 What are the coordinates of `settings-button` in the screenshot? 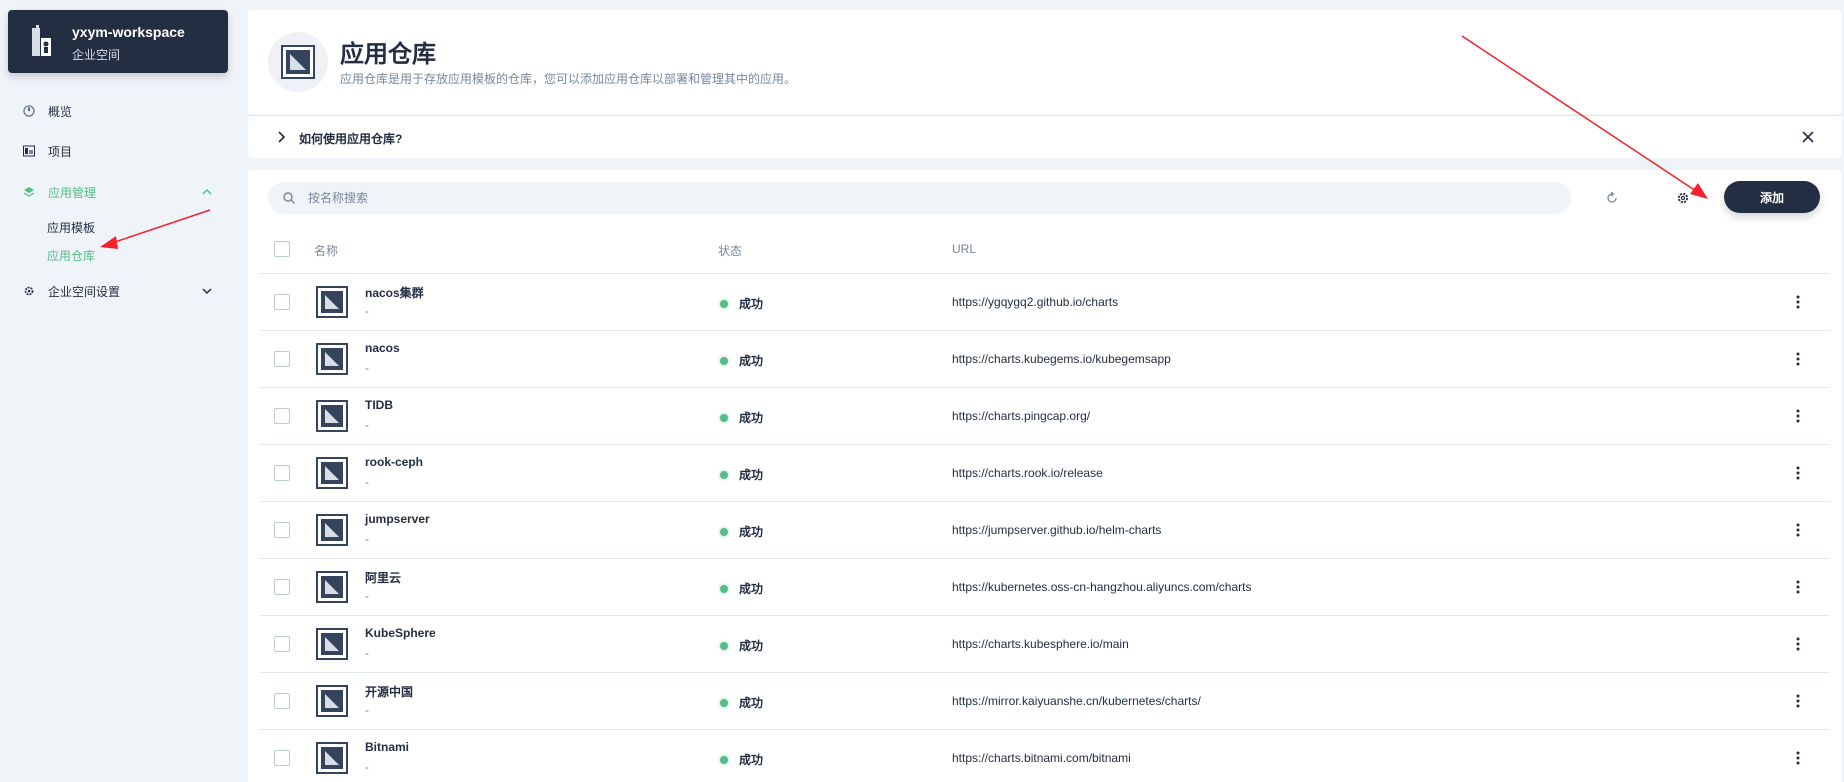 It's located at (1683, 198).